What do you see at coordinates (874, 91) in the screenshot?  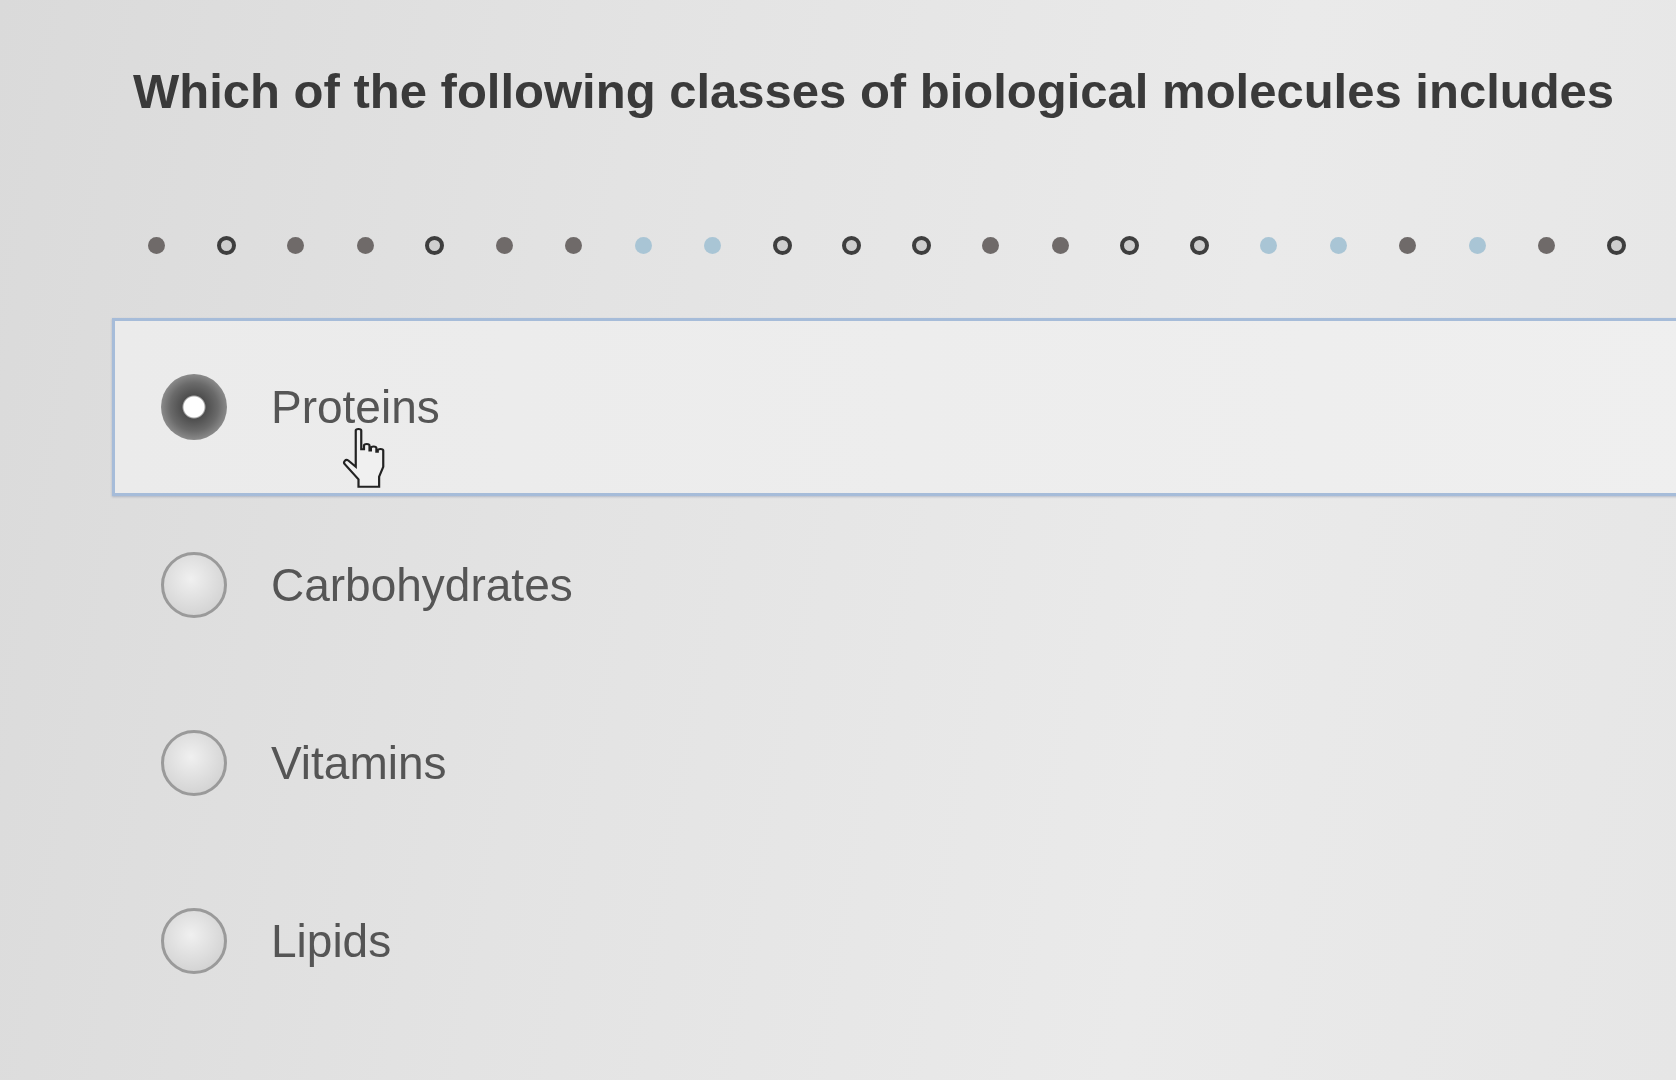 I see `question-text: Which of the following classes of biological molecules includes` at bounding box center [874, 91].